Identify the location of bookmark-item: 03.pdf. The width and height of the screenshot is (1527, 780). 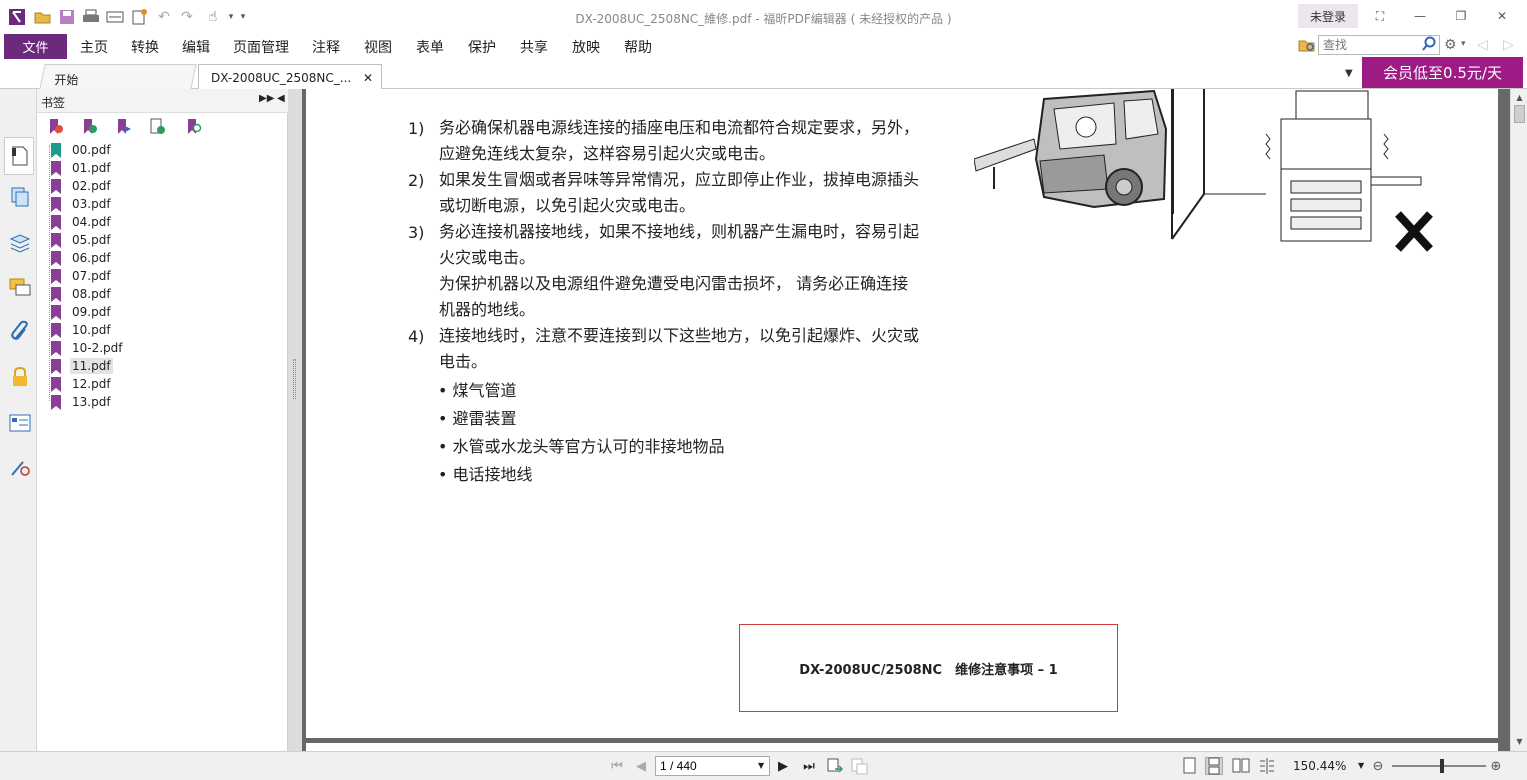
(80, 204).